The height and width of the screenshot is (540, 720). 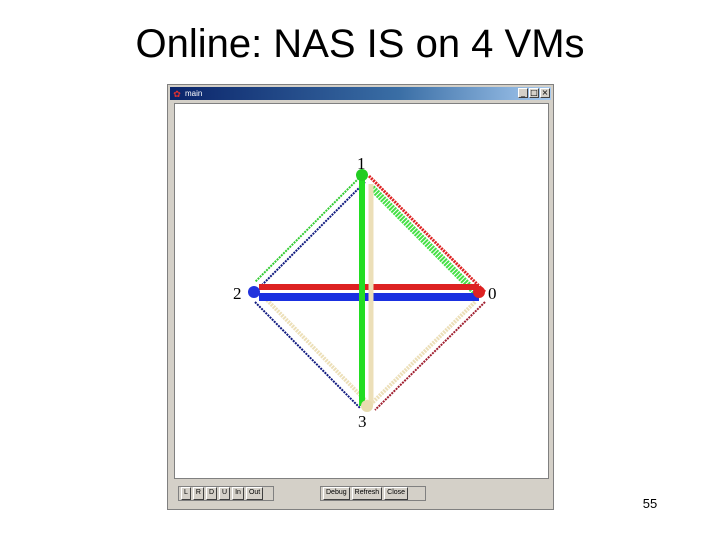 I want to click on window-titlebar: ✿ main _ □ ×, so click(x=360, y=93).